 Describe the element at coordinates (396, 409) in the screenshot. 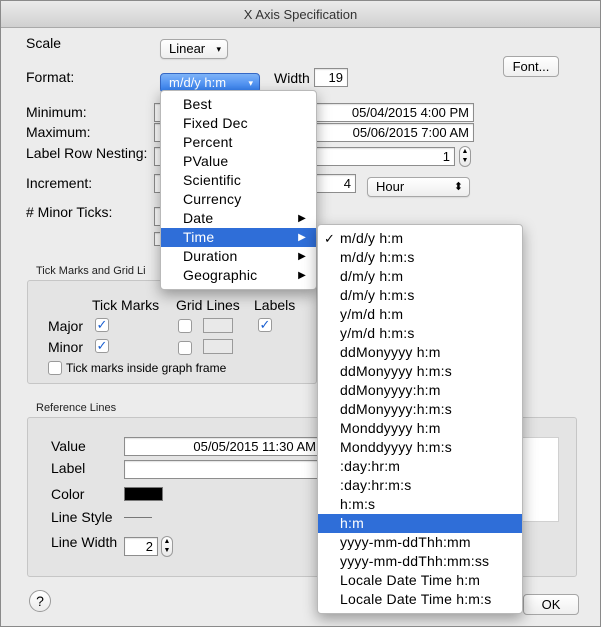

I see `time-format-item-label: ddMonyyyy:h:m:s` at that location.